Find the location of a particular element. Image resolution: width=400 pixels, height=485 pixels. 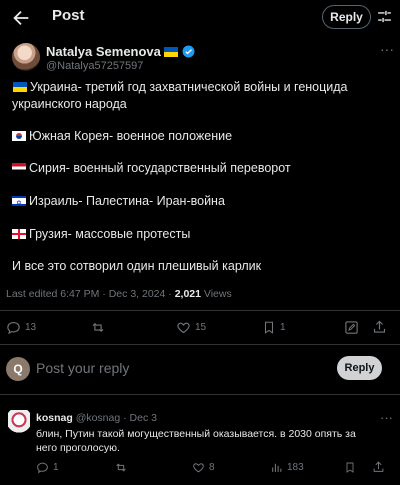

reply-submit-button: Reply is located at coordinates (359, 368).